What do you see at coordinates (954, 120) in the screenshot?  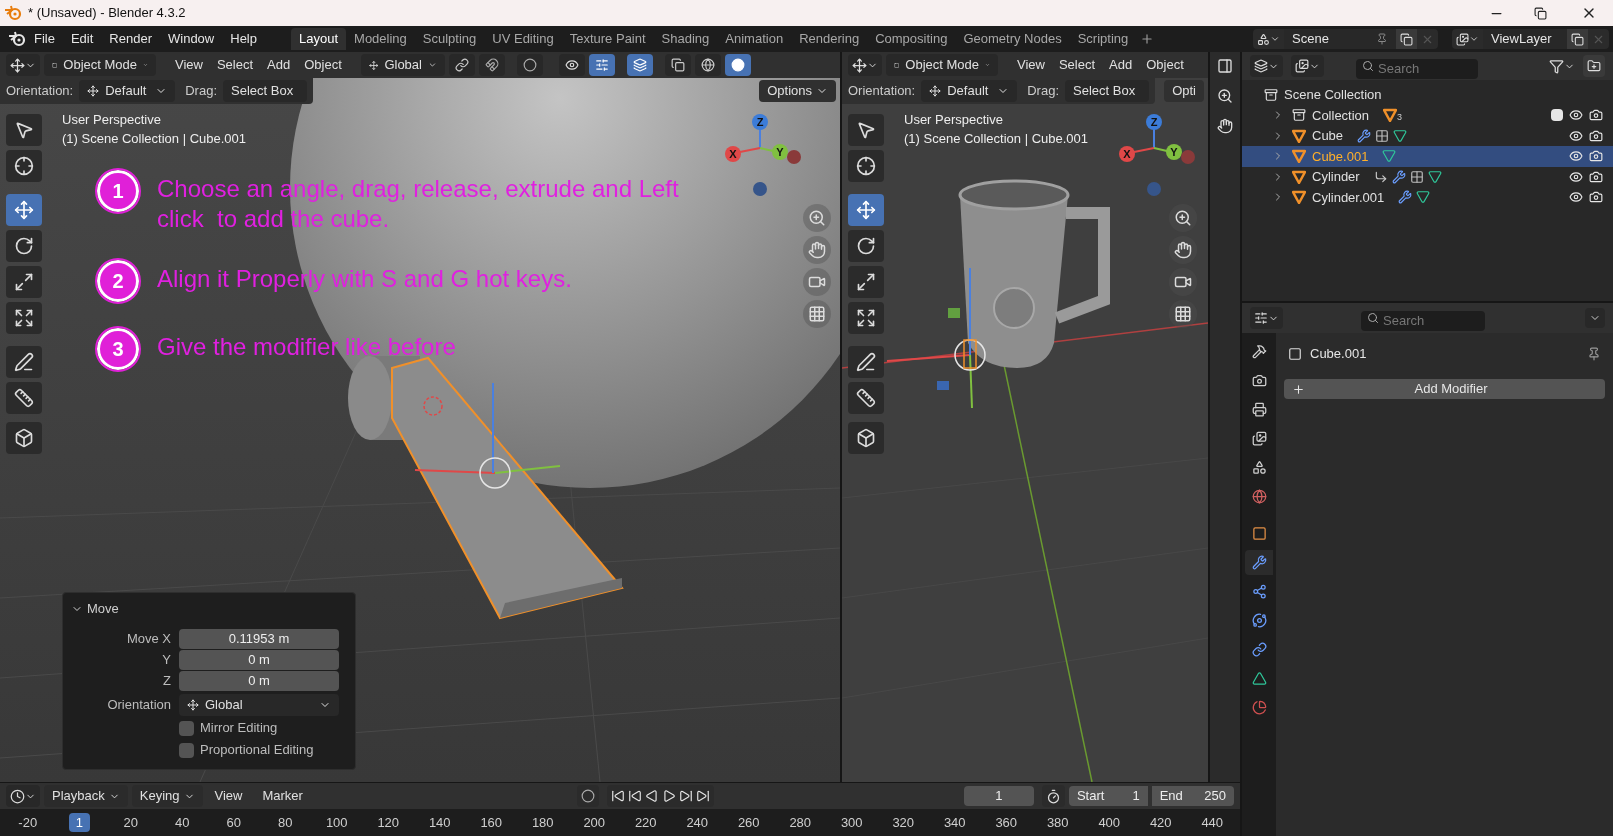 I see `viewport-info-text: User Perspective` at bounding box center [954, 120].